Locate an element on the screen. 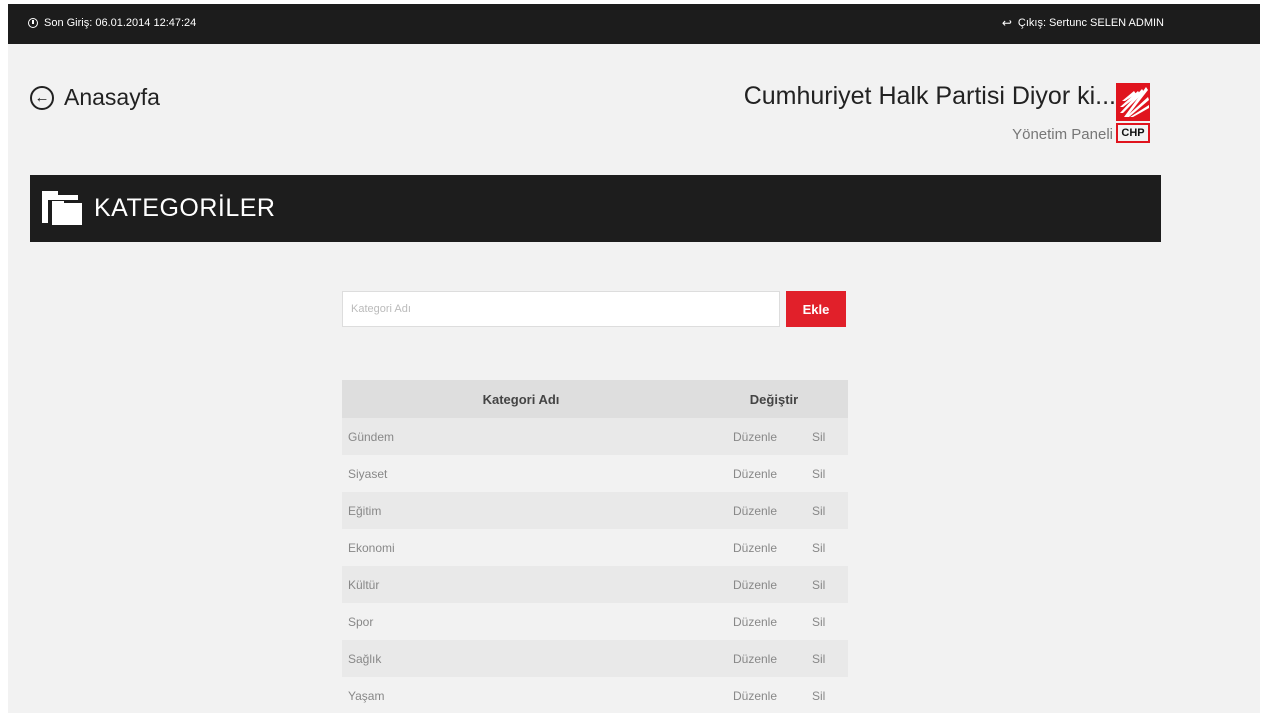 The width and height of the screenshot is (1269, 713). logout-link: ↩ Çıkış: Sertunc SELEN ADMIN is located at coordinates (1083, 23).